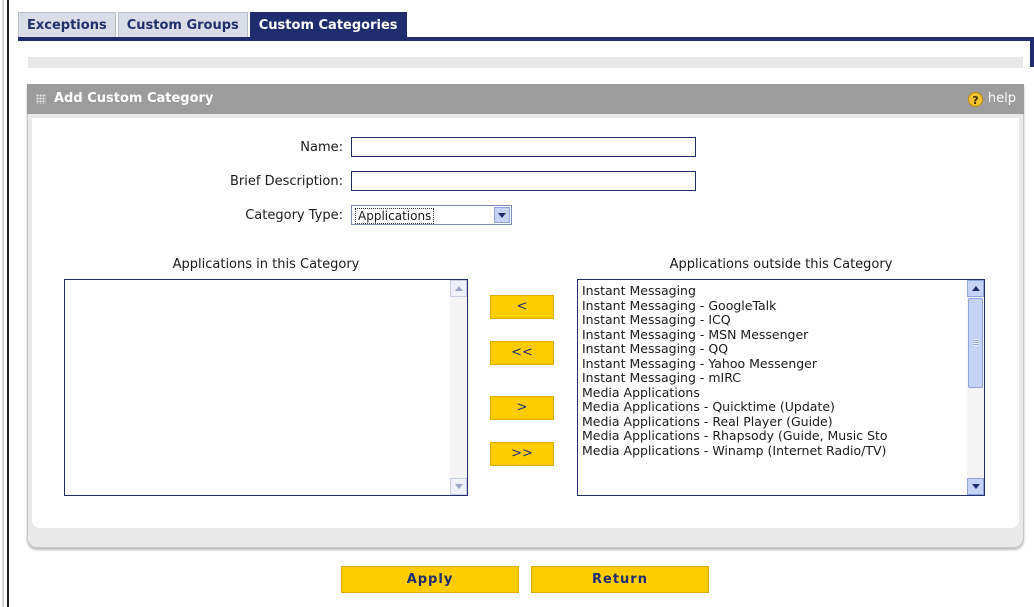 The height and width of the screenshot is (607, 1034). What do you see at coordinates (286, 181) in the screenshot?
I see `description-label: Brief Description:` at bounding box center [286, 181].